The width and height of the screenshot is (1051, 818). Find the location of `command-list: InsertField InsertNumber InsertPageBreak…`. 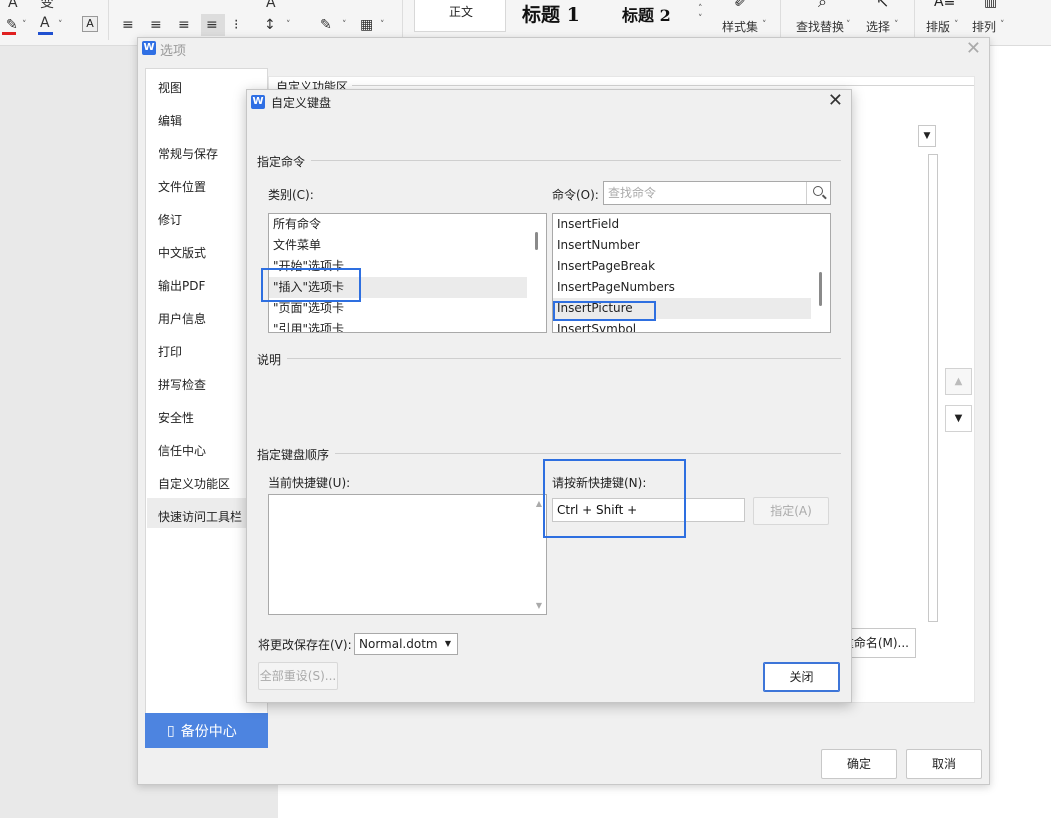

command-list: InsertField InsertNumber InsertPageBreak… is located at coordinates (691, 273).